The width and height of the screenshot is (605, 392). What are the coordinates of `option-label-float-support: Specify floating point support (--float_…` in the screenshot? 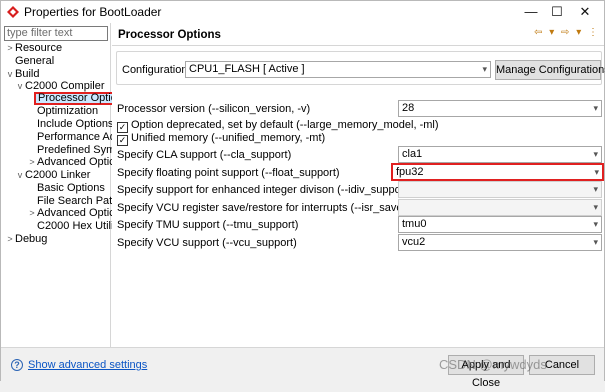 It's located at (228, 173).